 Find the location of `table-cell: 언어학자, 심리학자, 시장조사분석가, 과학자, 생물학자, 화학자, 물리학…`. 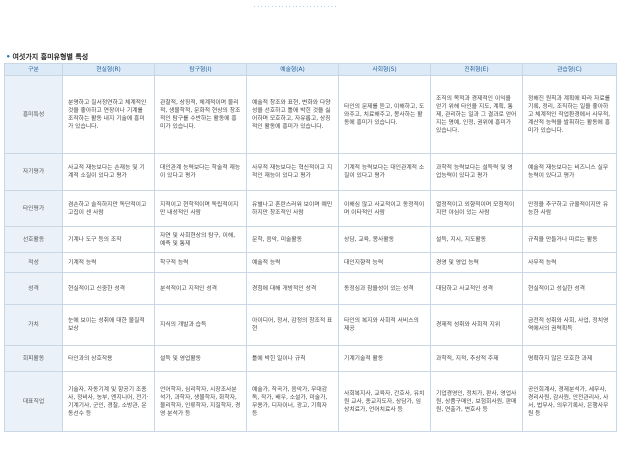

table-cell: 언어학자, 심리학자, 시장조사분석가, 과학자, 생물학자, 화학자, 물리학… is located at coordinates (200, 401).